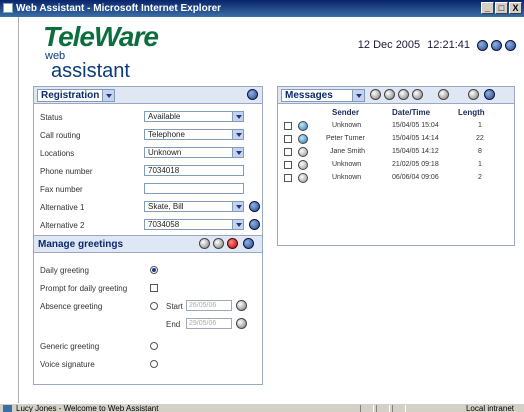  I want to click on message-datetime: 15/04/05 14:14, so click(415, 138).